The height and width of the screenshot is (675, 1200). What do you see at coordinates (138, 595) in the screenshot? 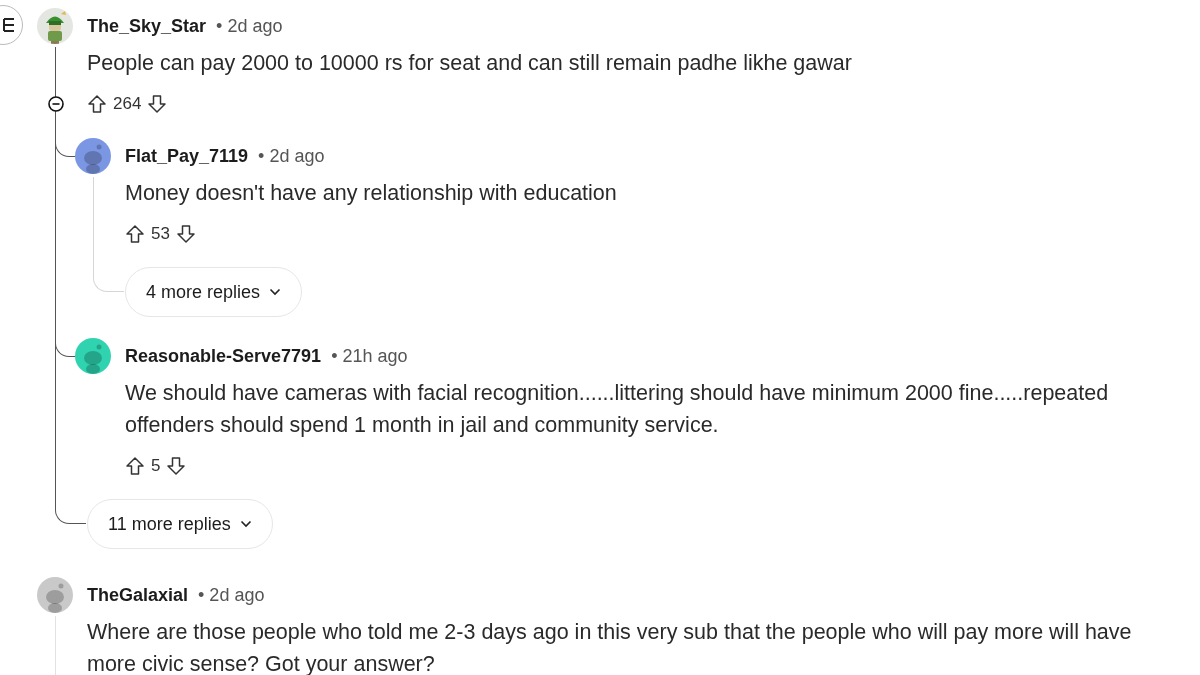
I see `username: TheGalaxial` at bounding box center [138, 595].